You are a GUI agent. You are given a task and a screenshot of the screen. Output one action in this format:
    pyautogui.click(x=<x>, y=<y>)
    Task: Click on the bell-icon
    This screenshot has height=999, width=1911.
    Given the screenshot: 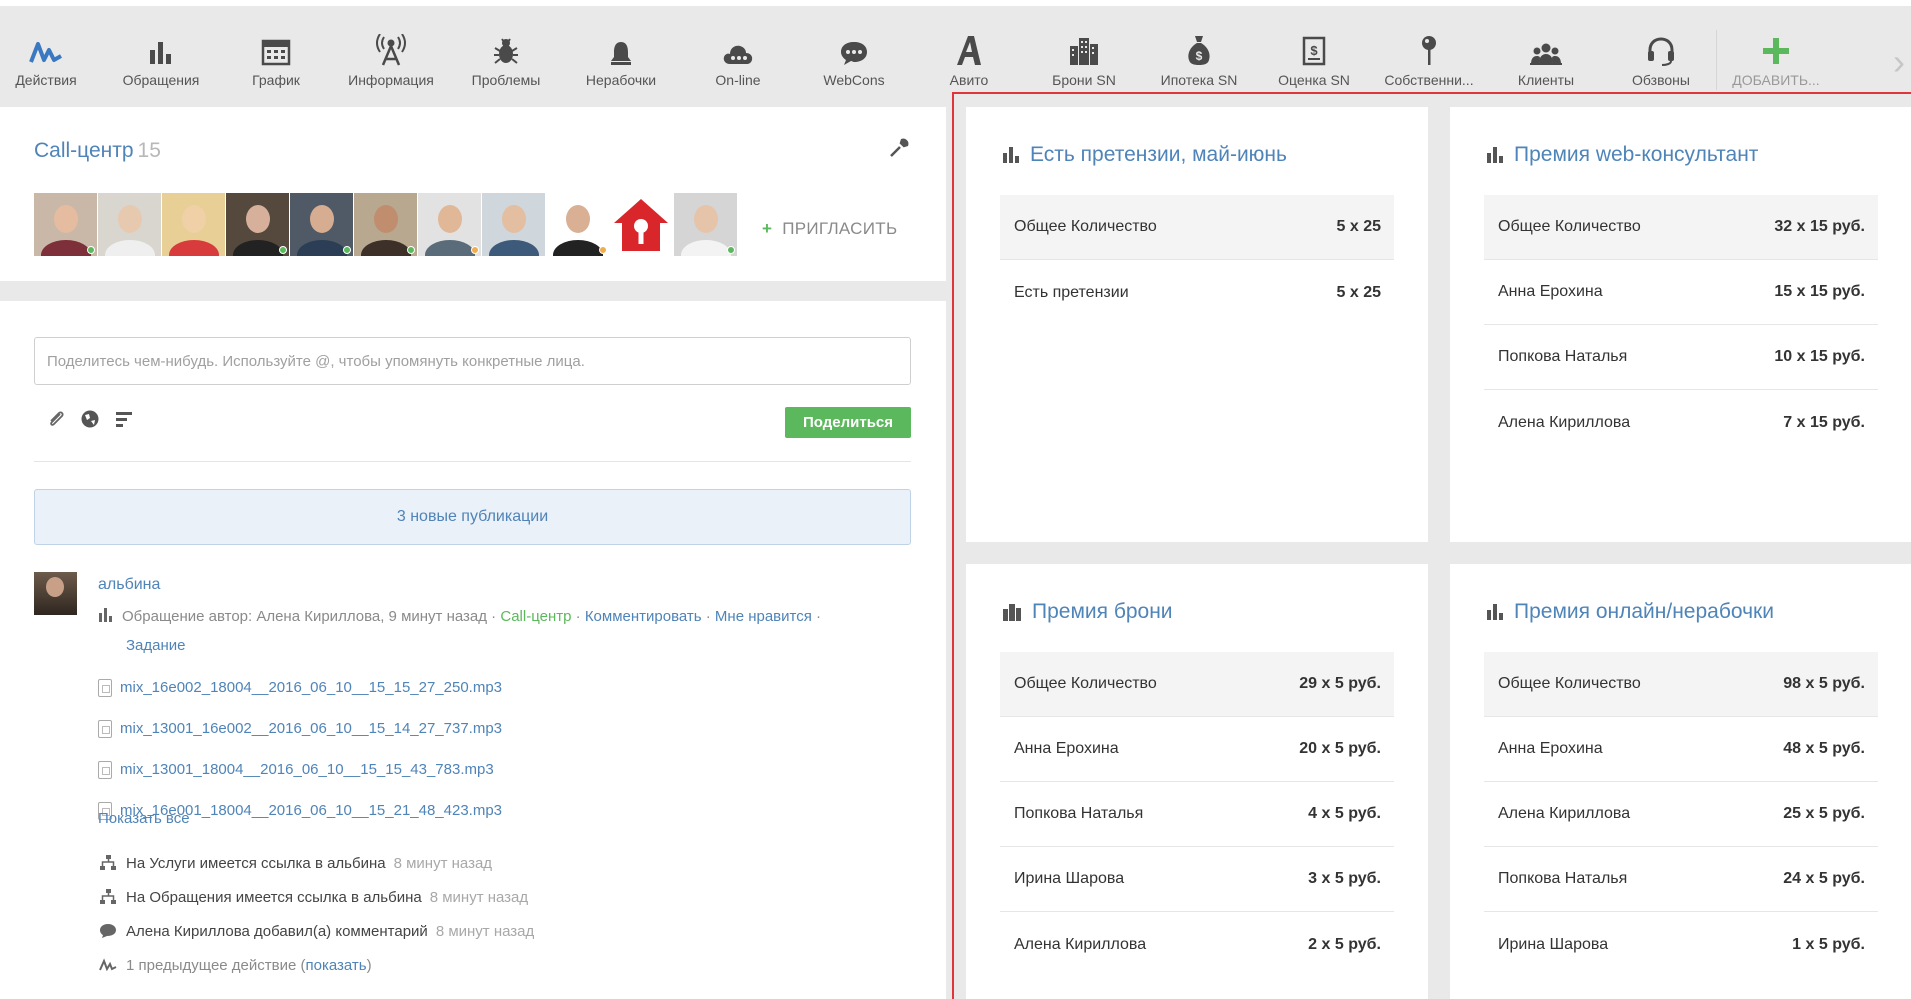 What is the action you would take?
    pyautogui.click(x=621, y=46)
    